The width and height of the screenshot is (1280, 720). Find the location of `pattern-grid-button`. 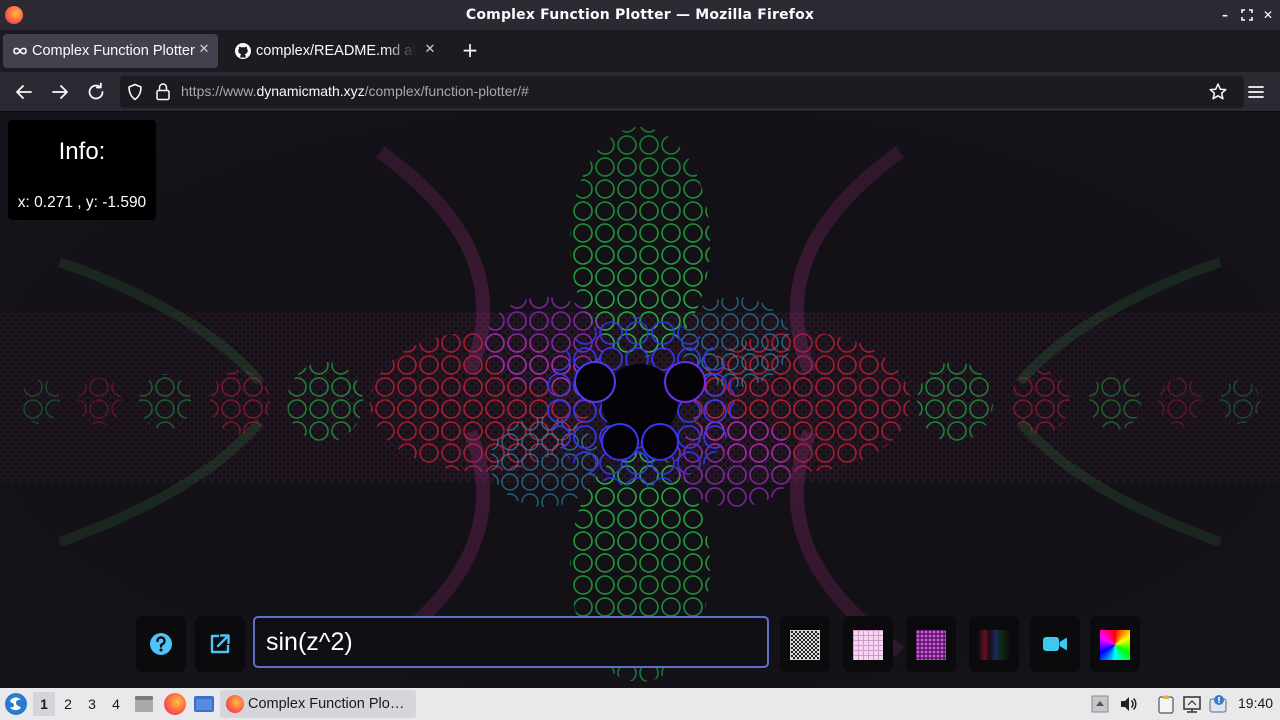

pattern-grid-button is located at coordinates (868, 644).